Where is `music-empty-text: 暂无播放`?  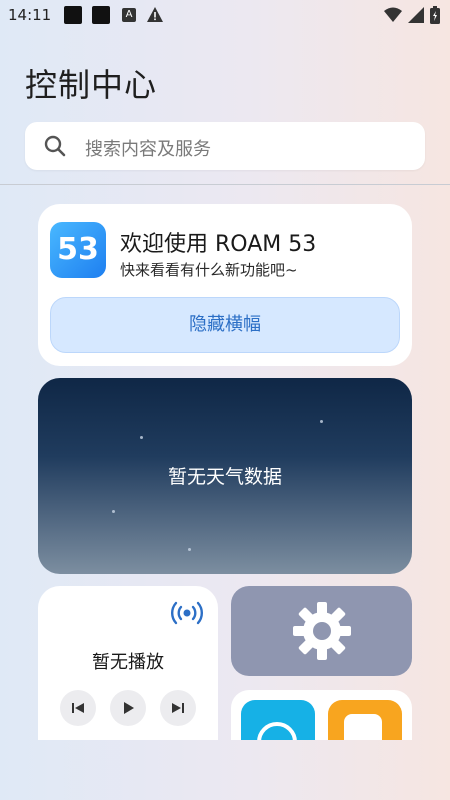
music-empty-text: 暂无播放 is located at coordinates (128, 662).